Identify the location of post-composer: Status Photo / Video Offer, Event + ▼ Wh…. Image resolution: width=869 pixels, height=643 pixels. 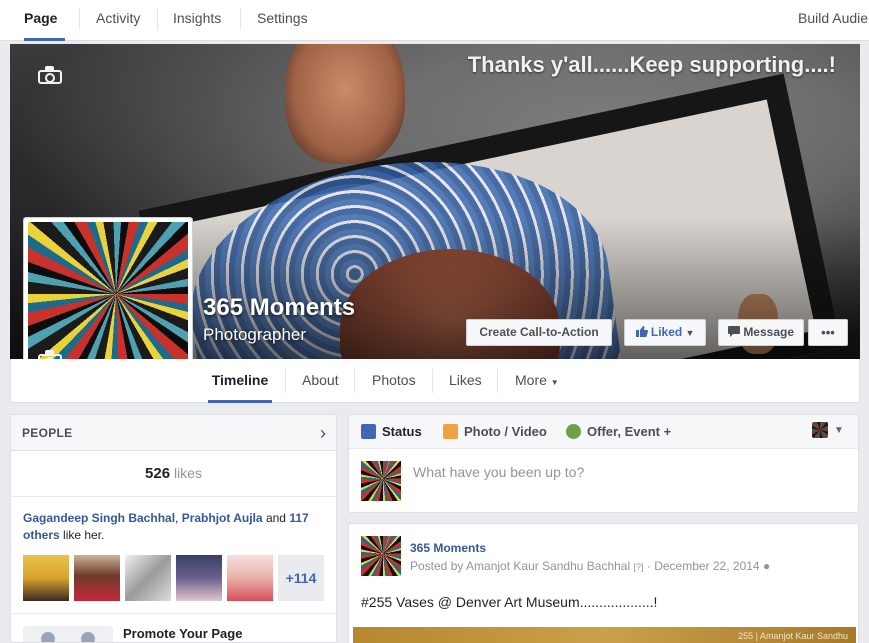
(603, 463).